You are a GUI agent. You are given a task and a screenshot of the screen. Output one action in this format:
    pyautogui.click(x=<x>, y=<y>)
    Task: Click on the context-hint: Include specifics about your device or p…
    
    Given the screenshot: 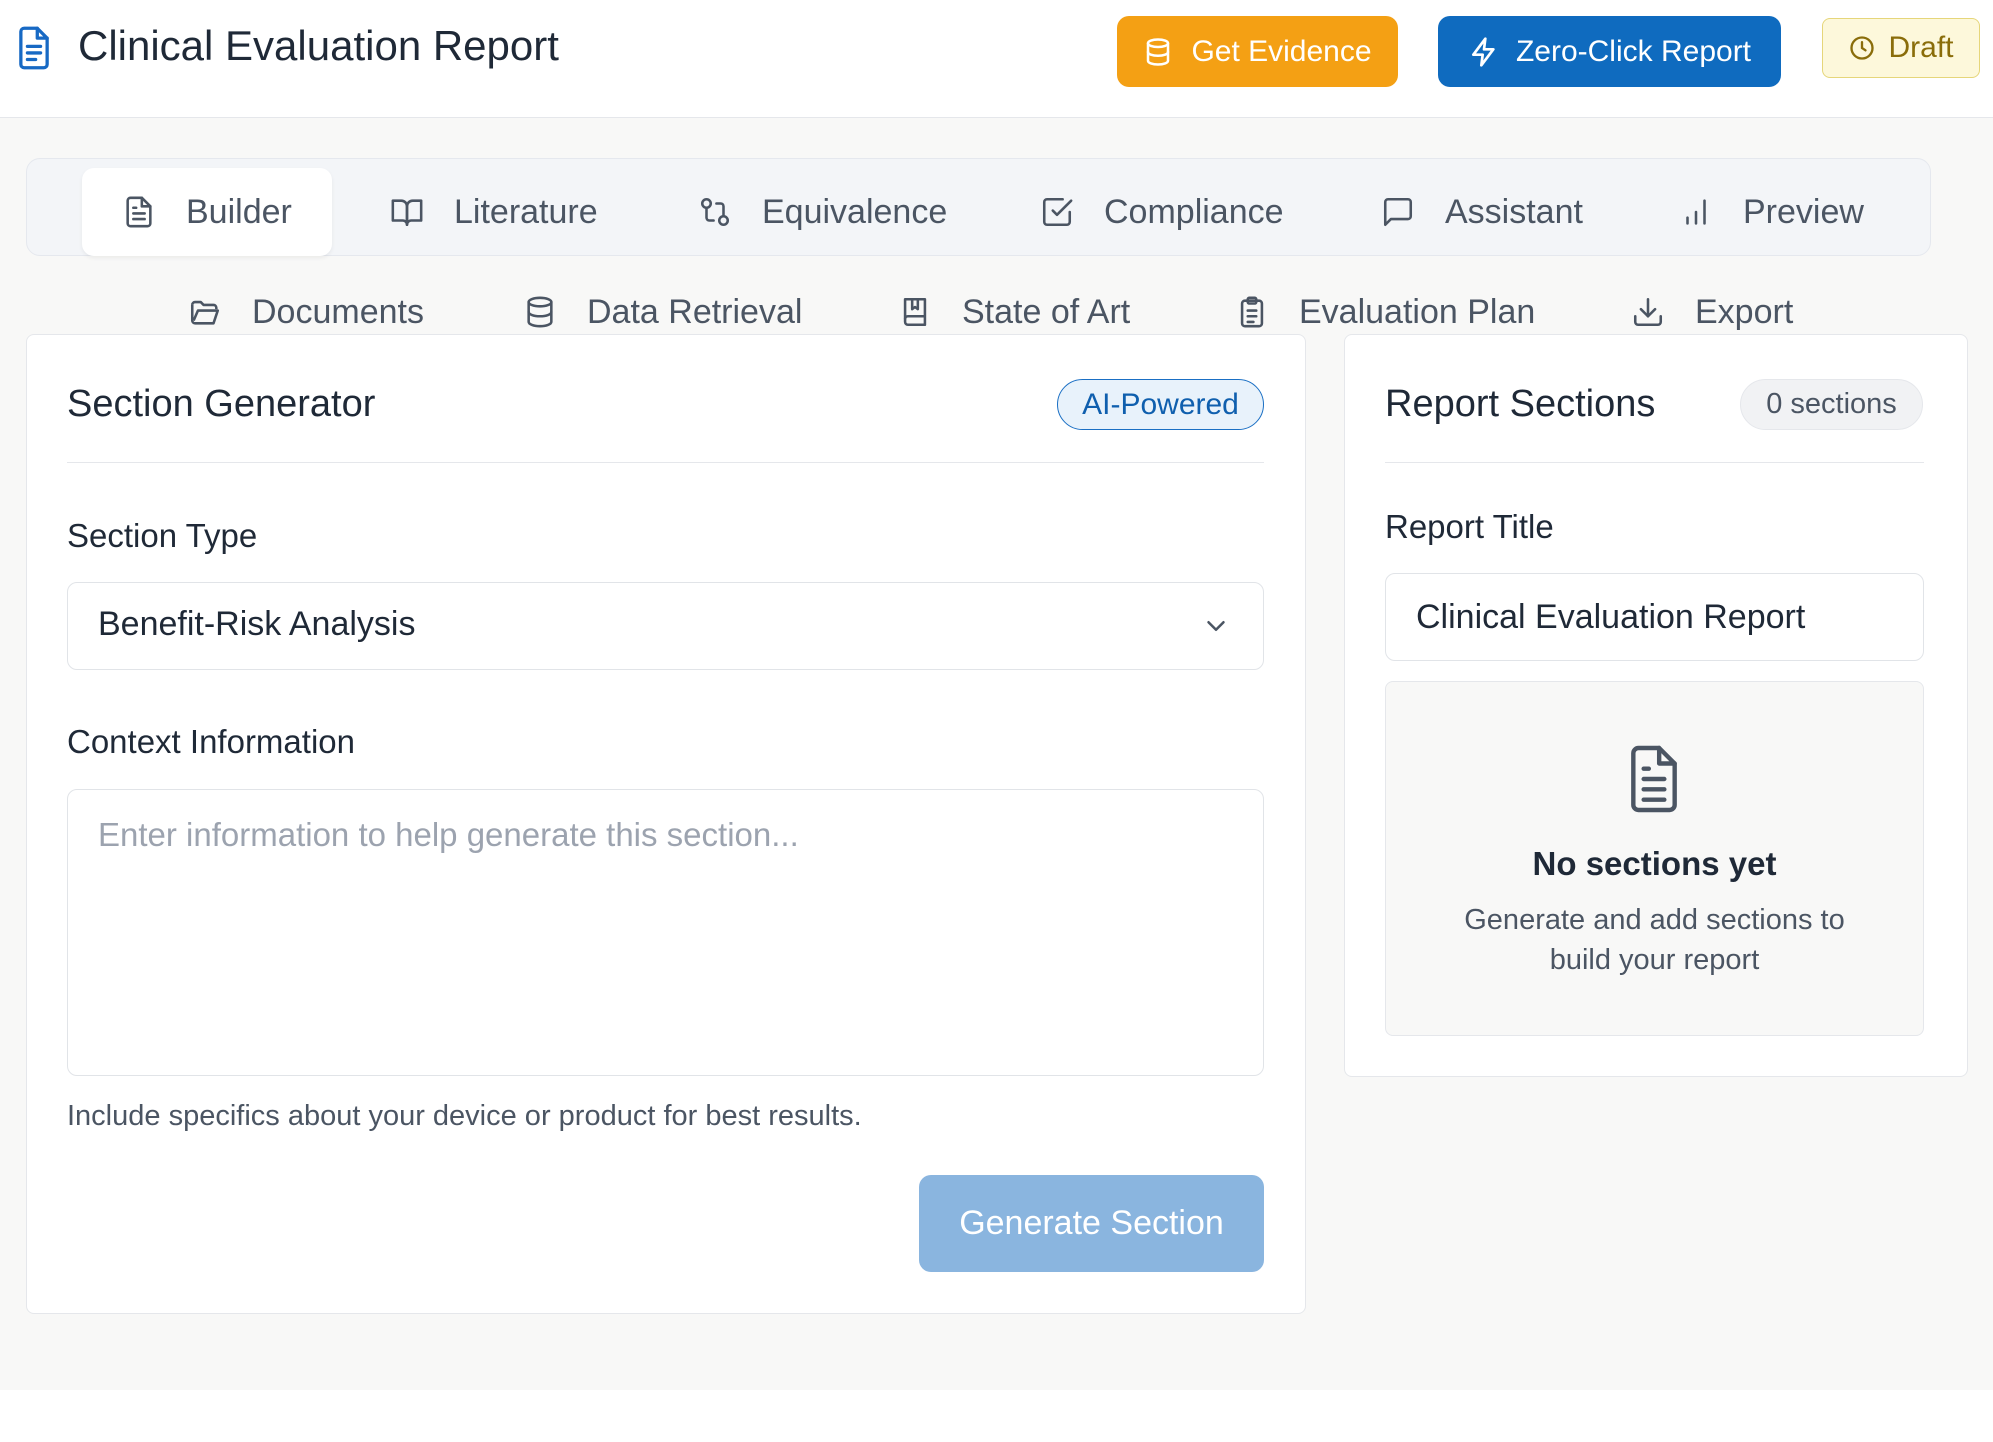 What is the action you would take?
    pyautogui.click(x=464, y=1116)
    